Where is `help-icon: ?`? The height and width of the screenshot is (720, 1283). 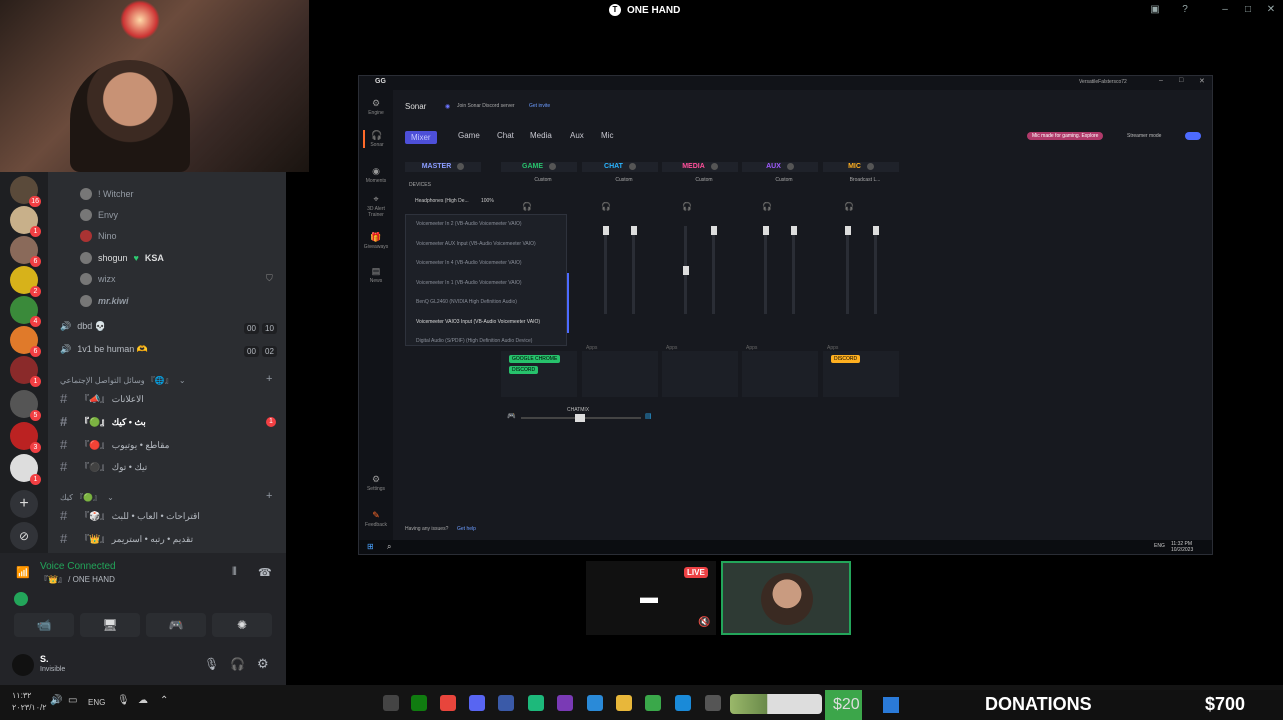
help-icon: ? is located at coordinates (1185, 10).